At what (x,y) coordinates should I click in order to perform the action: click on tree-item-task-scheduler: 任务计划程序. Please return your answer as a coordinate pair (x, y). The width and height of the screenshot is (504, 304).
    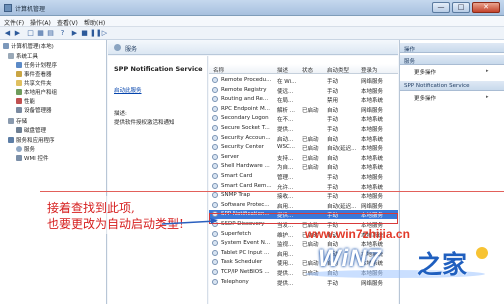
    Looking at the image, I should click on (36, 66).